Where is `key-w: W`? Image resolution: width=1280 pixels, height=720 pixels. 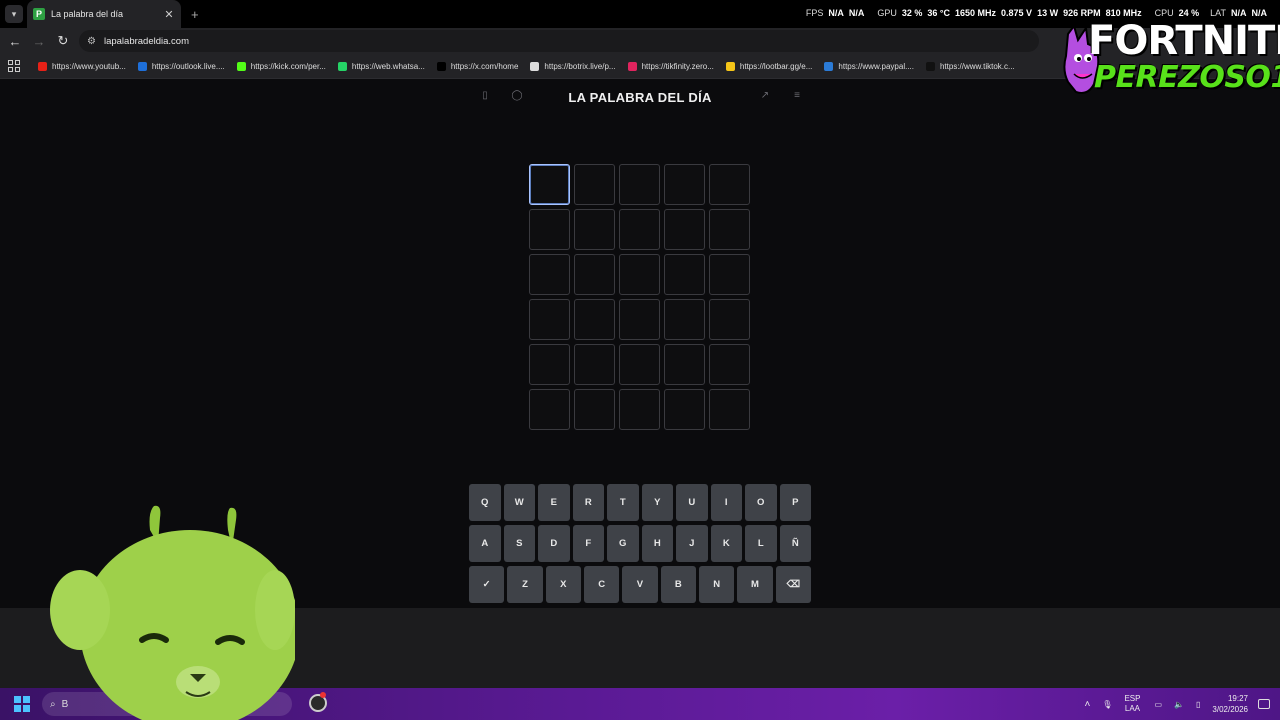
key-w: W is located at coordinates (519, 502).